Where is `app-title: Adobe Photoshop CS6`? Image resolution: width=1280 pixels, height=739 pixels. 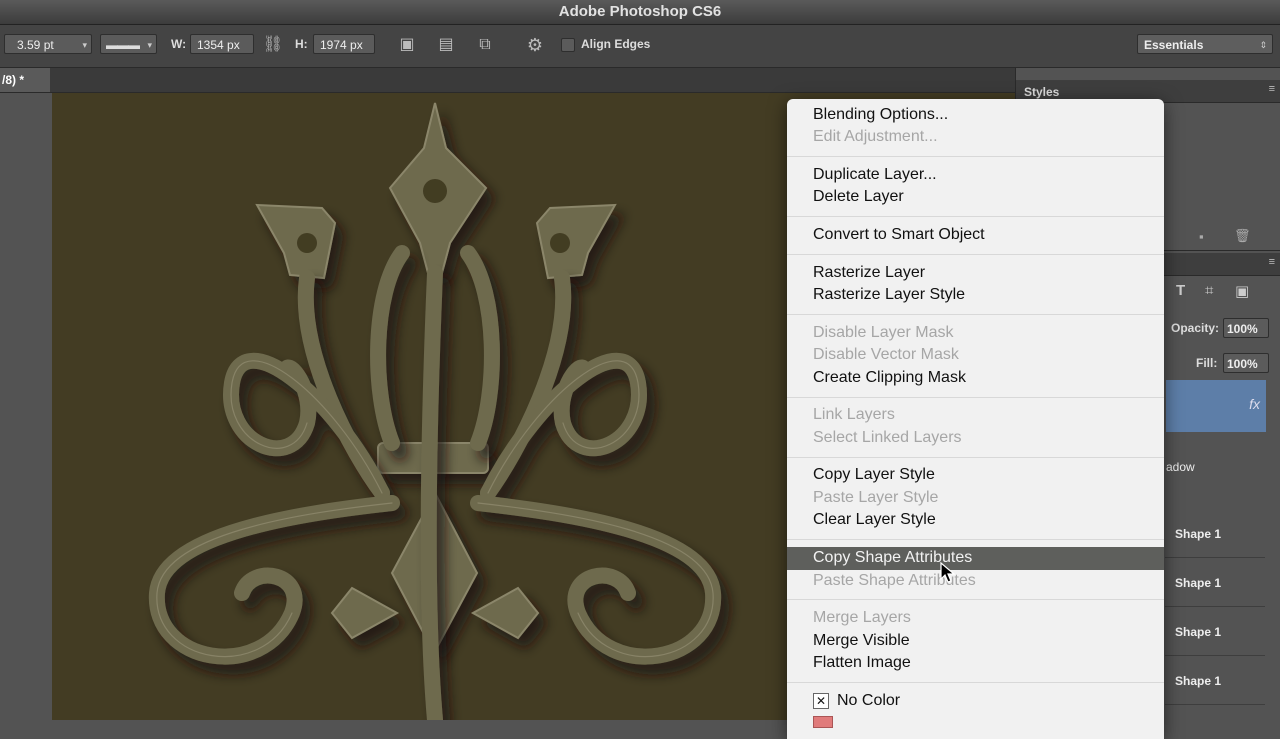 app-title: Adobe Photoshop CS6 is located at coordinates (640, 11).